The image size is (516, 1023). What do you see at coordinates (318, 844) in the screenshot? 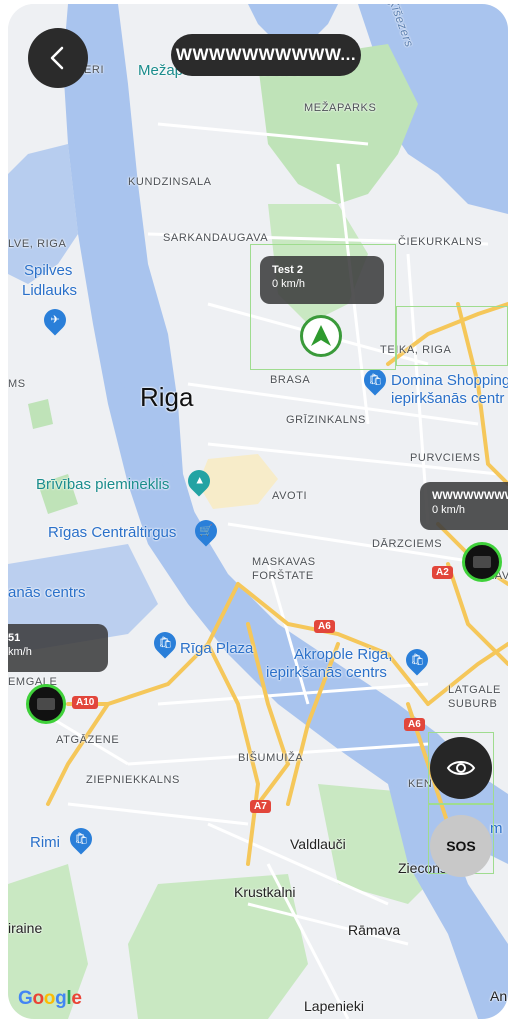
I see `map-label-valdlauci: Valdlauči` at bounding box center [318, 844].